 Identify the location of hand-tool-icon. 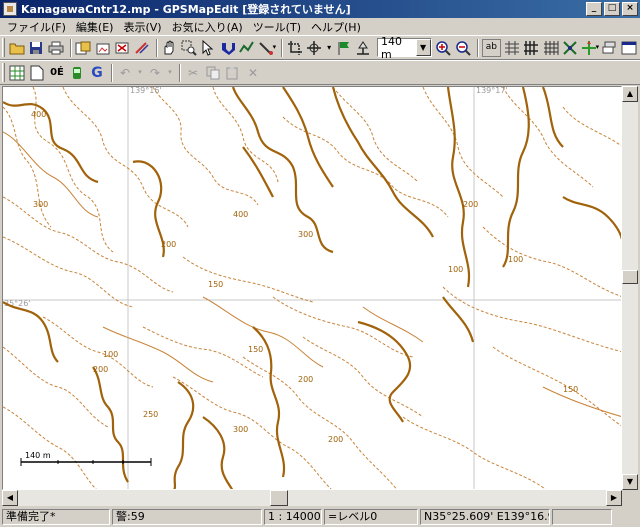
(170, 48).